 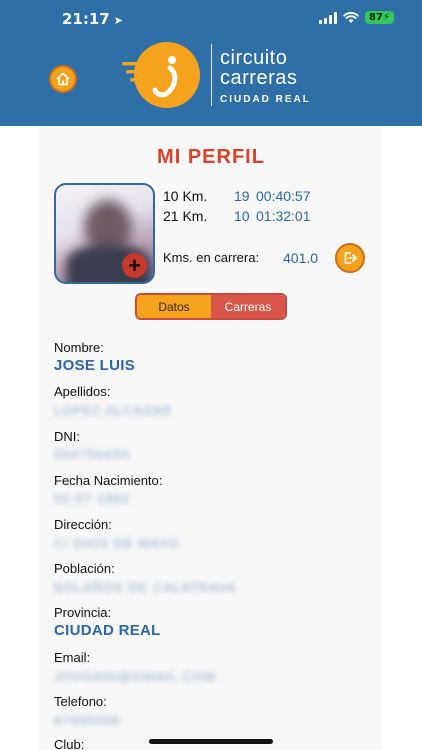 I want to click on status-time-text: 21:17, so click(x=86, y=19).